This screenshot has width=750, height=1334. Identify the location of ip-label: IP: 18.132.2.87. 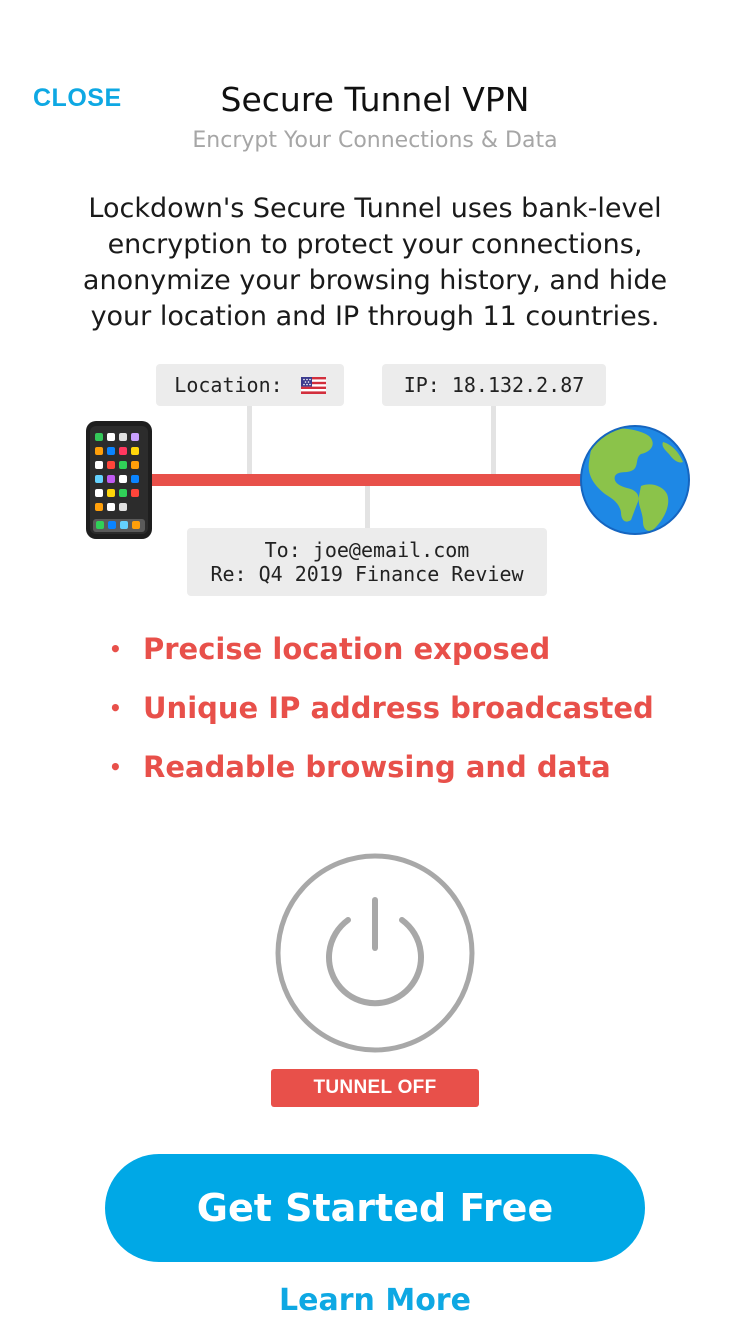
(494, 385).